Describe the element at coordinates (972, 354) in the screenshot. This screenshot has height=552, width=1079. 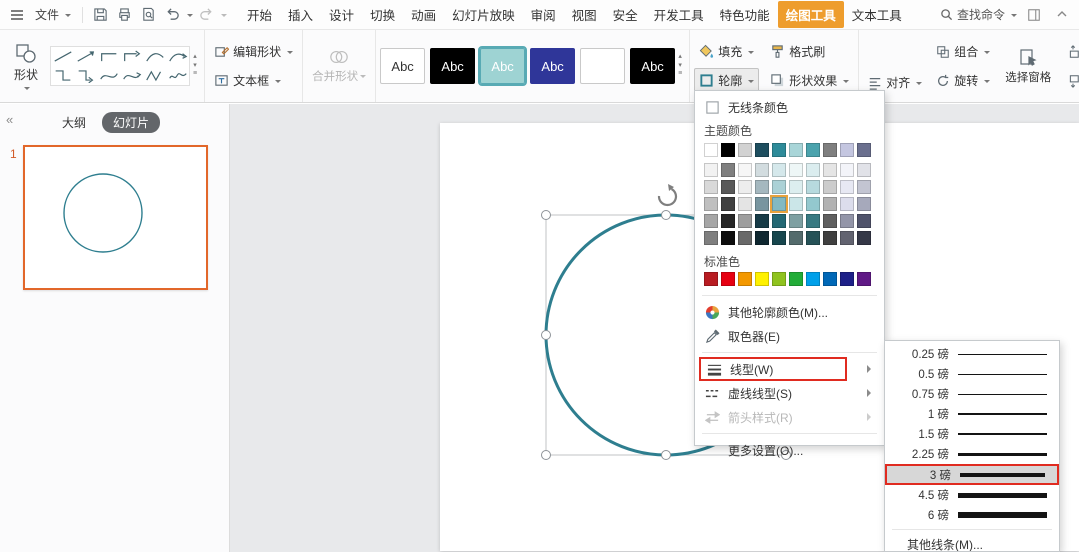
I see `line-weight-option: 0.25 磅` at that location.